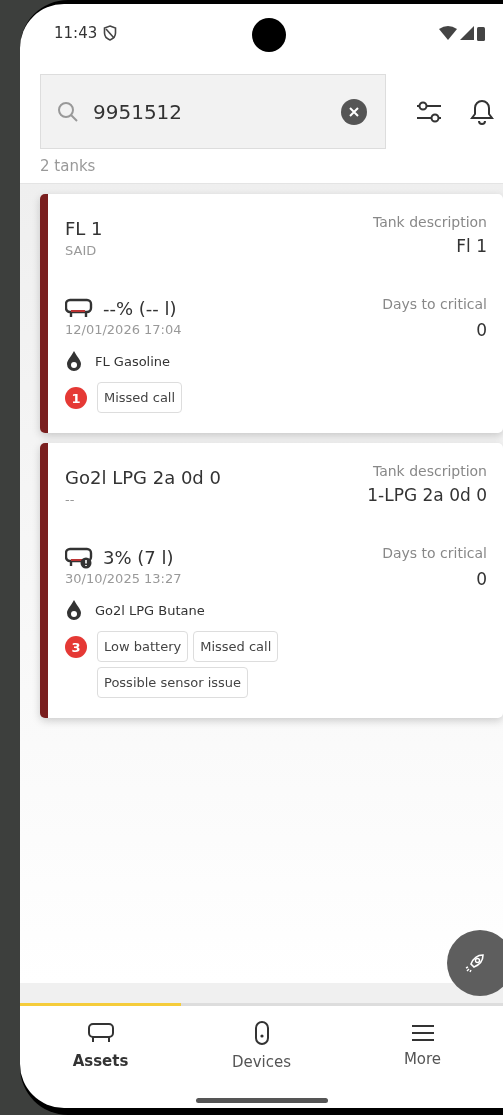 The height and width of the screenshot is (1115, 503). Describe the element at coordinates (261, 1046) in the screenshot. I see `nav-tab: Devices` at that location.